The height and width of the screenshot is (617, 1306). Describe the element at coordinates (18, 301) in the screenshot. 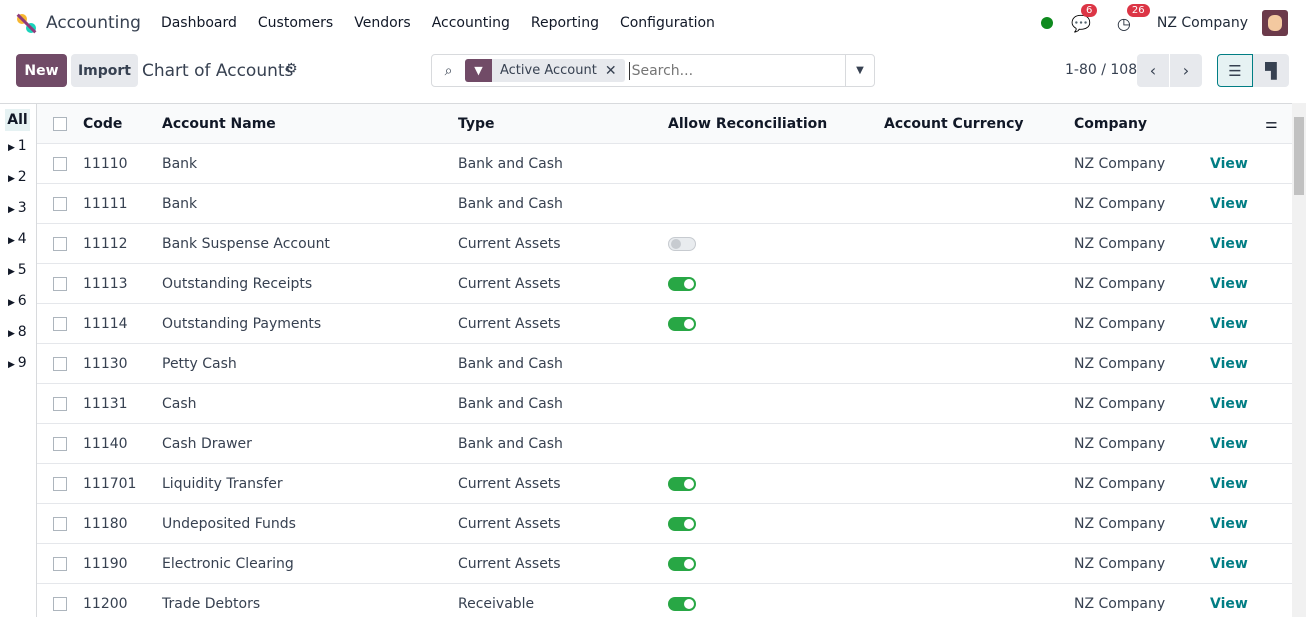

I see `sidebar-item-6: ▶ 6` at that location.